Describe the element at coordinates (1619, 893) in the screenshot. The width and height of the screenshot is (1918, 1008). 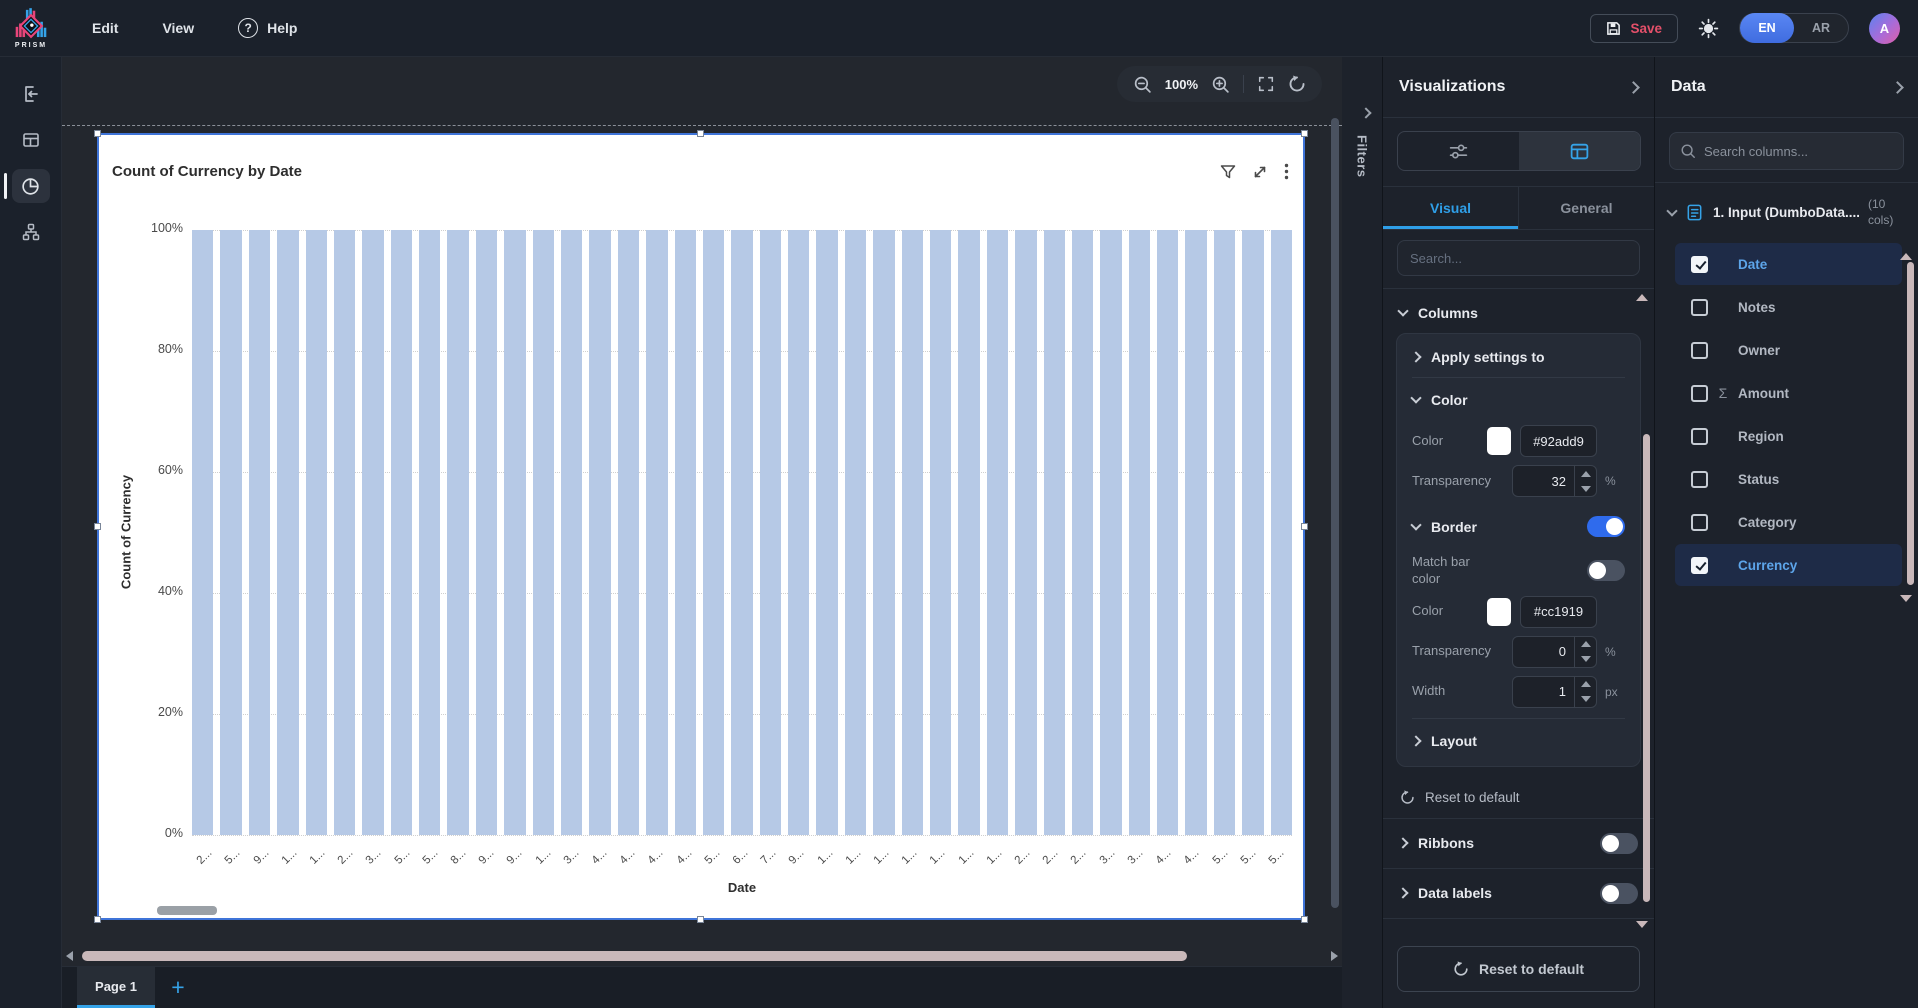
I see `data-labels-toggle` at that location.